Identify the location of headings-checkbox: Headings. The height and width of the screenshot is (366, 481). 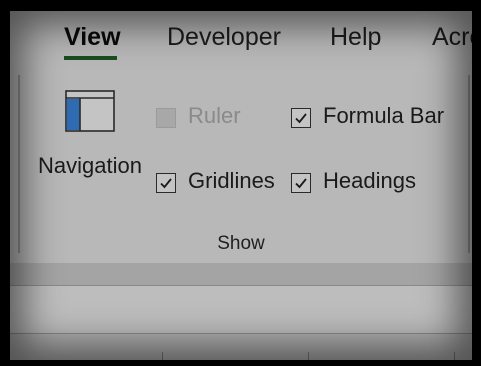
(361, 183).